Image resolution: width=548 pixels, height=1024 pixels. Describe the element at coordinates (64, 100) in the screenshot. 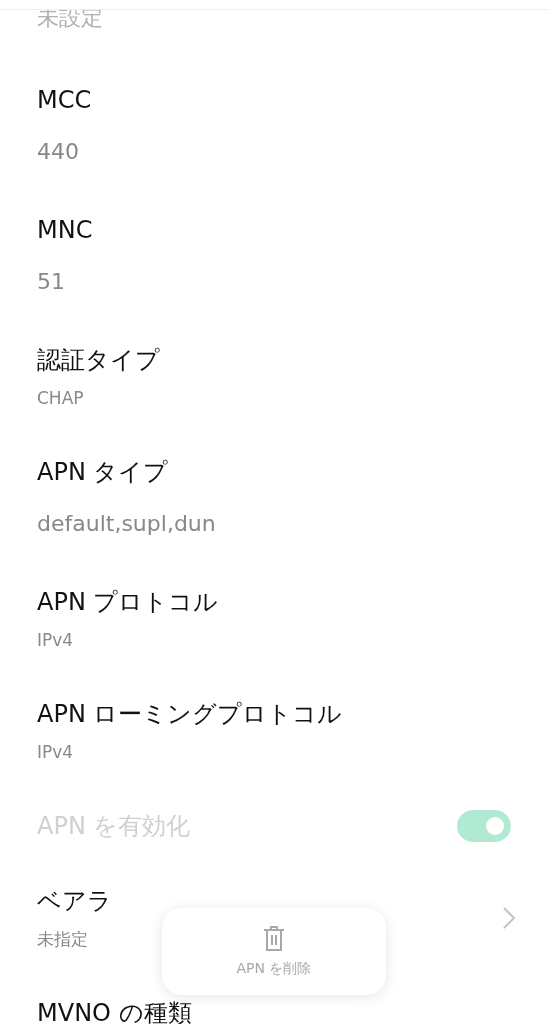

I see `setting-title: MCC` at that location.